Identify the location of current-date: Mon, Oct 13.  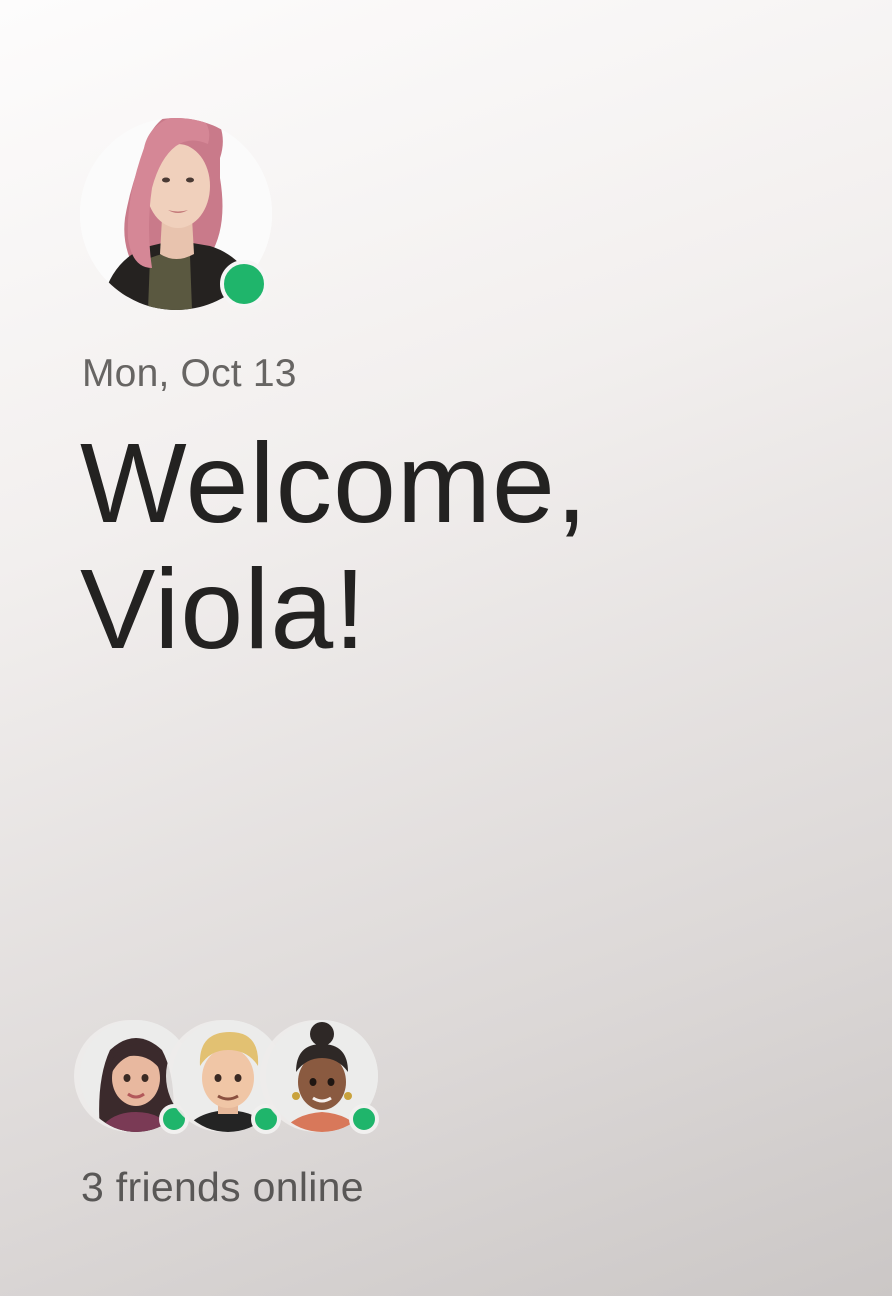
(189, 373).